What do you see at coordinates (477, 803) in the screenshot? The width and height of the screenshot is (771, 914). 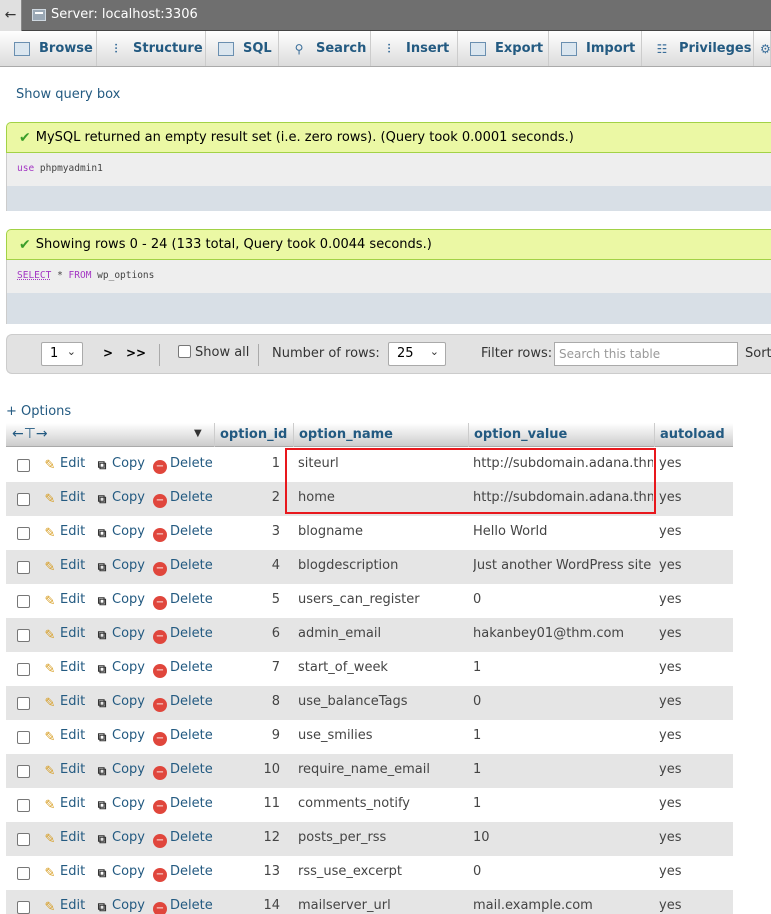 I see `cell-option-value: 1` at bounding box center [477, 803].